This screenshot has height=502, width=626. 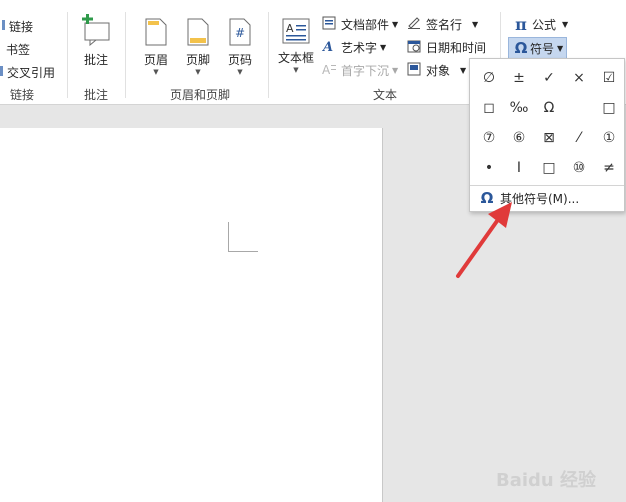 I want to click on symbol-cell: ◻, so click(x=489, y=108).